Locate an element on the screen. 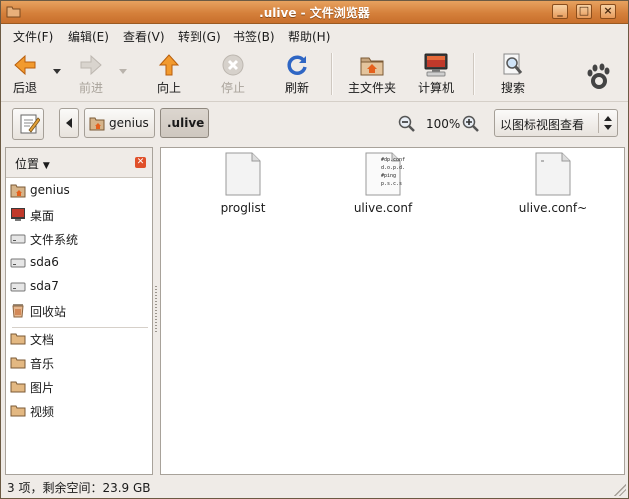 This screenshot has height=499, width=629. close-side-pane-icon: ✕ is located at coordinates (140, 162).